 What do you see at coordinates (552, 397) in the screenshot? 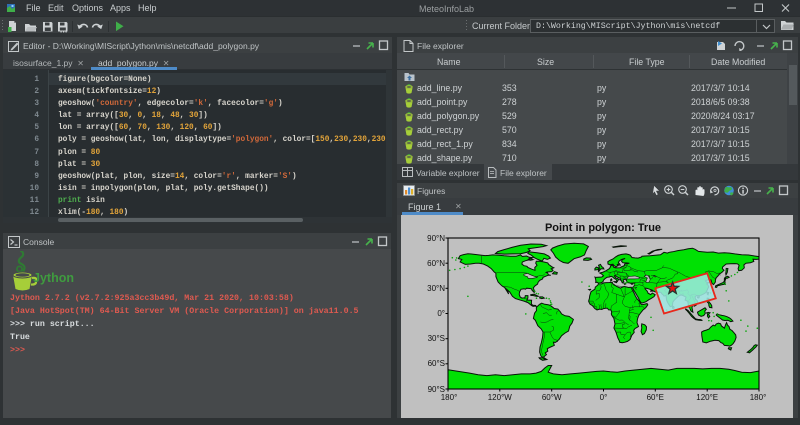
I see `svg-text: 60°W` at bounding box center [552, 397].